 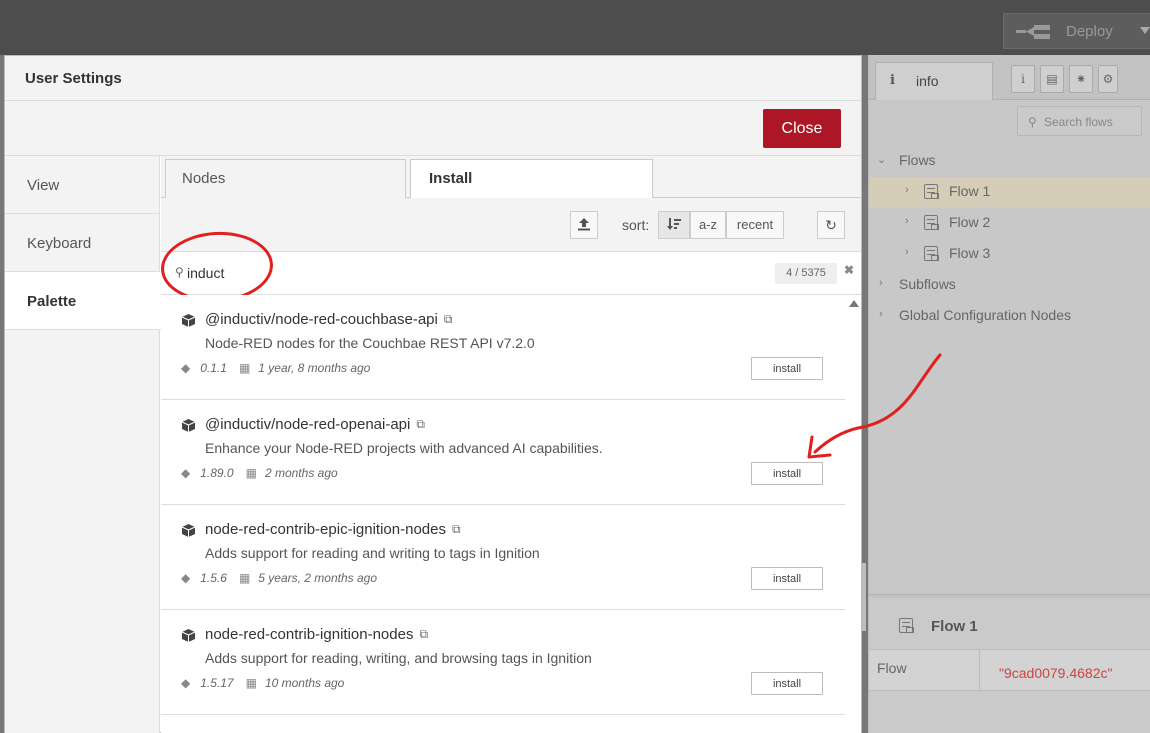 I want to click on chevron-down-icon: ⌄, so click(x=882, y=160).